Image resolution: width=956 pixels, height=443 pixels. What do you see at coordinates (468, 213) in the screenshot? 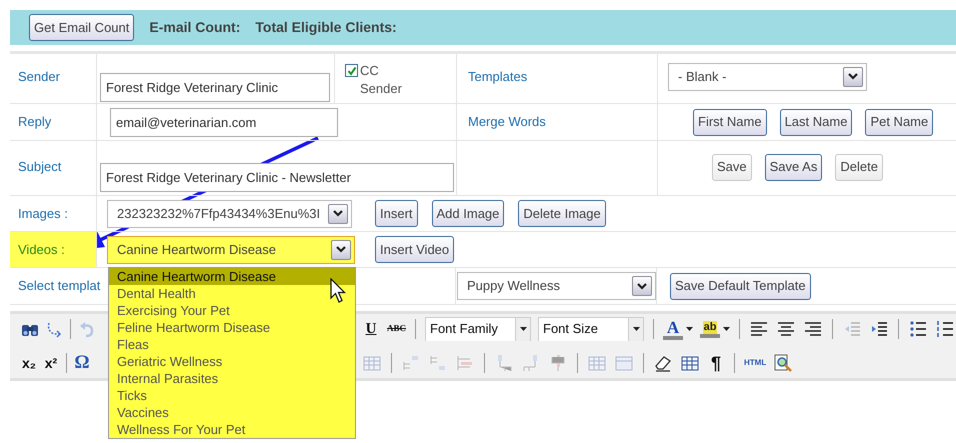
I see `image-button: Add Image` at bounding box center [468, 213].